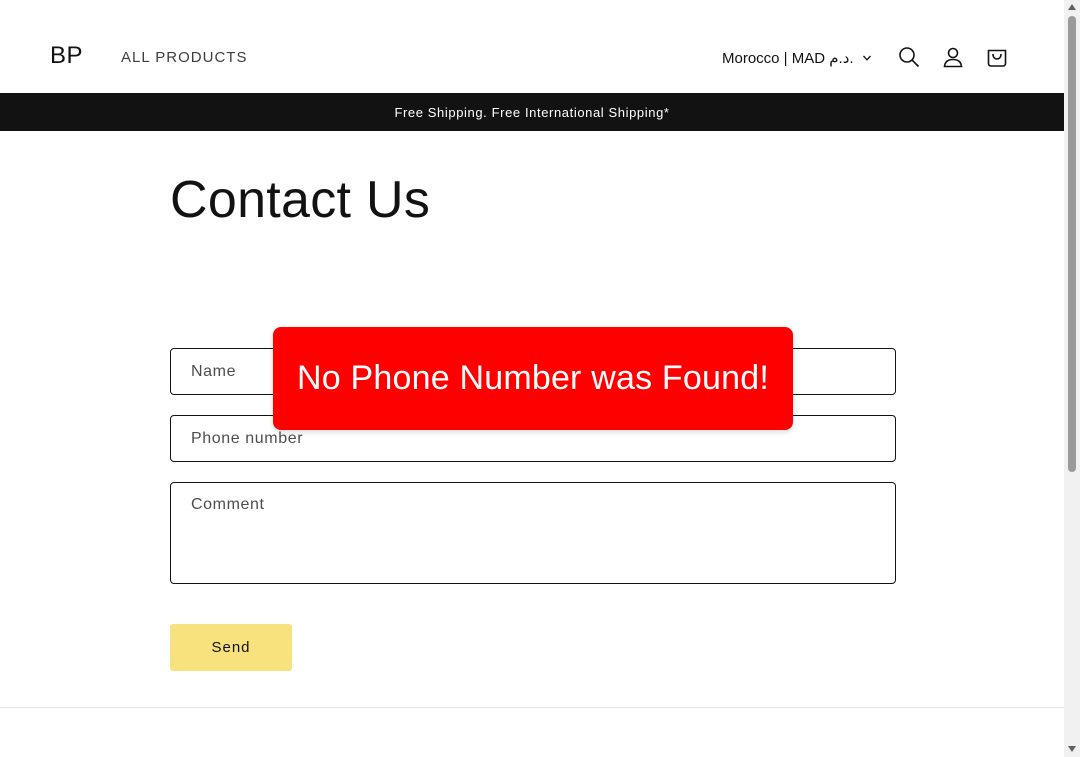 The width and height of the screenshot is (1080, 757). Describe the element at coordinates (866, 58) in the screenshot. I see `chevron-down-icon` at that location.